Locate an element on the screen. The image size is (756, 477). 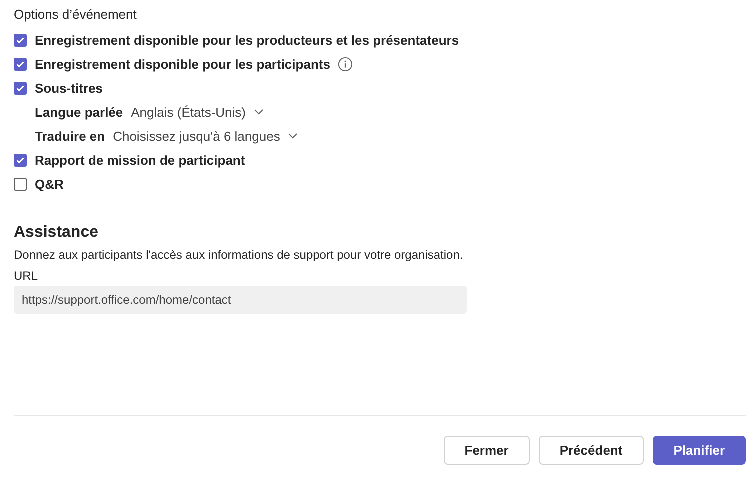
info-icon is located at coordinates (346, 64).